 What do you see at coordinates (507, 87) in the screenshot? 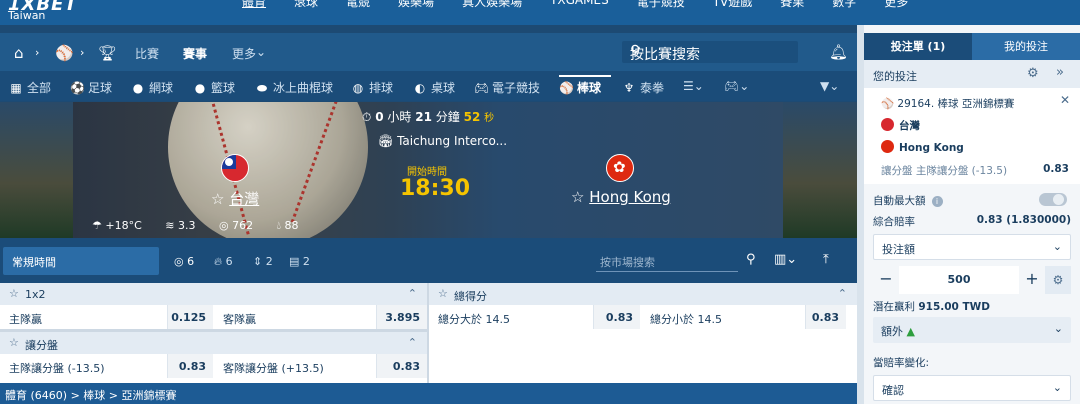
I see `sport-esports: 🎮︎ 電子競技` at bounding box center [507, 87].